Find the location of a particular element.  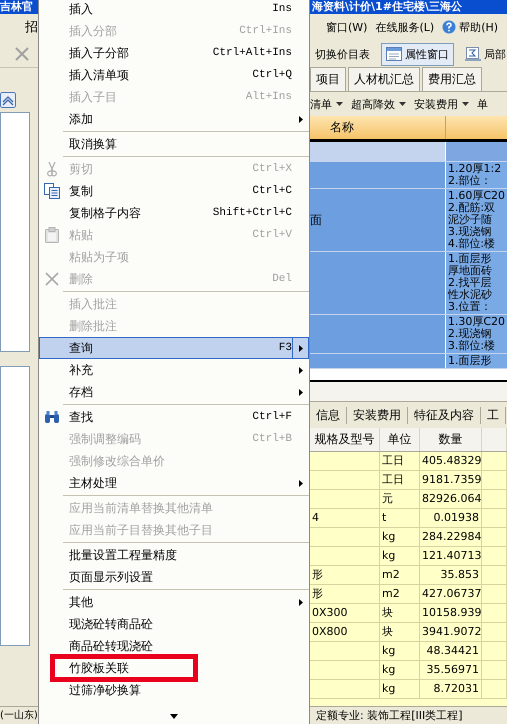

column-header: 单位 is located at coordinates (400, 439).